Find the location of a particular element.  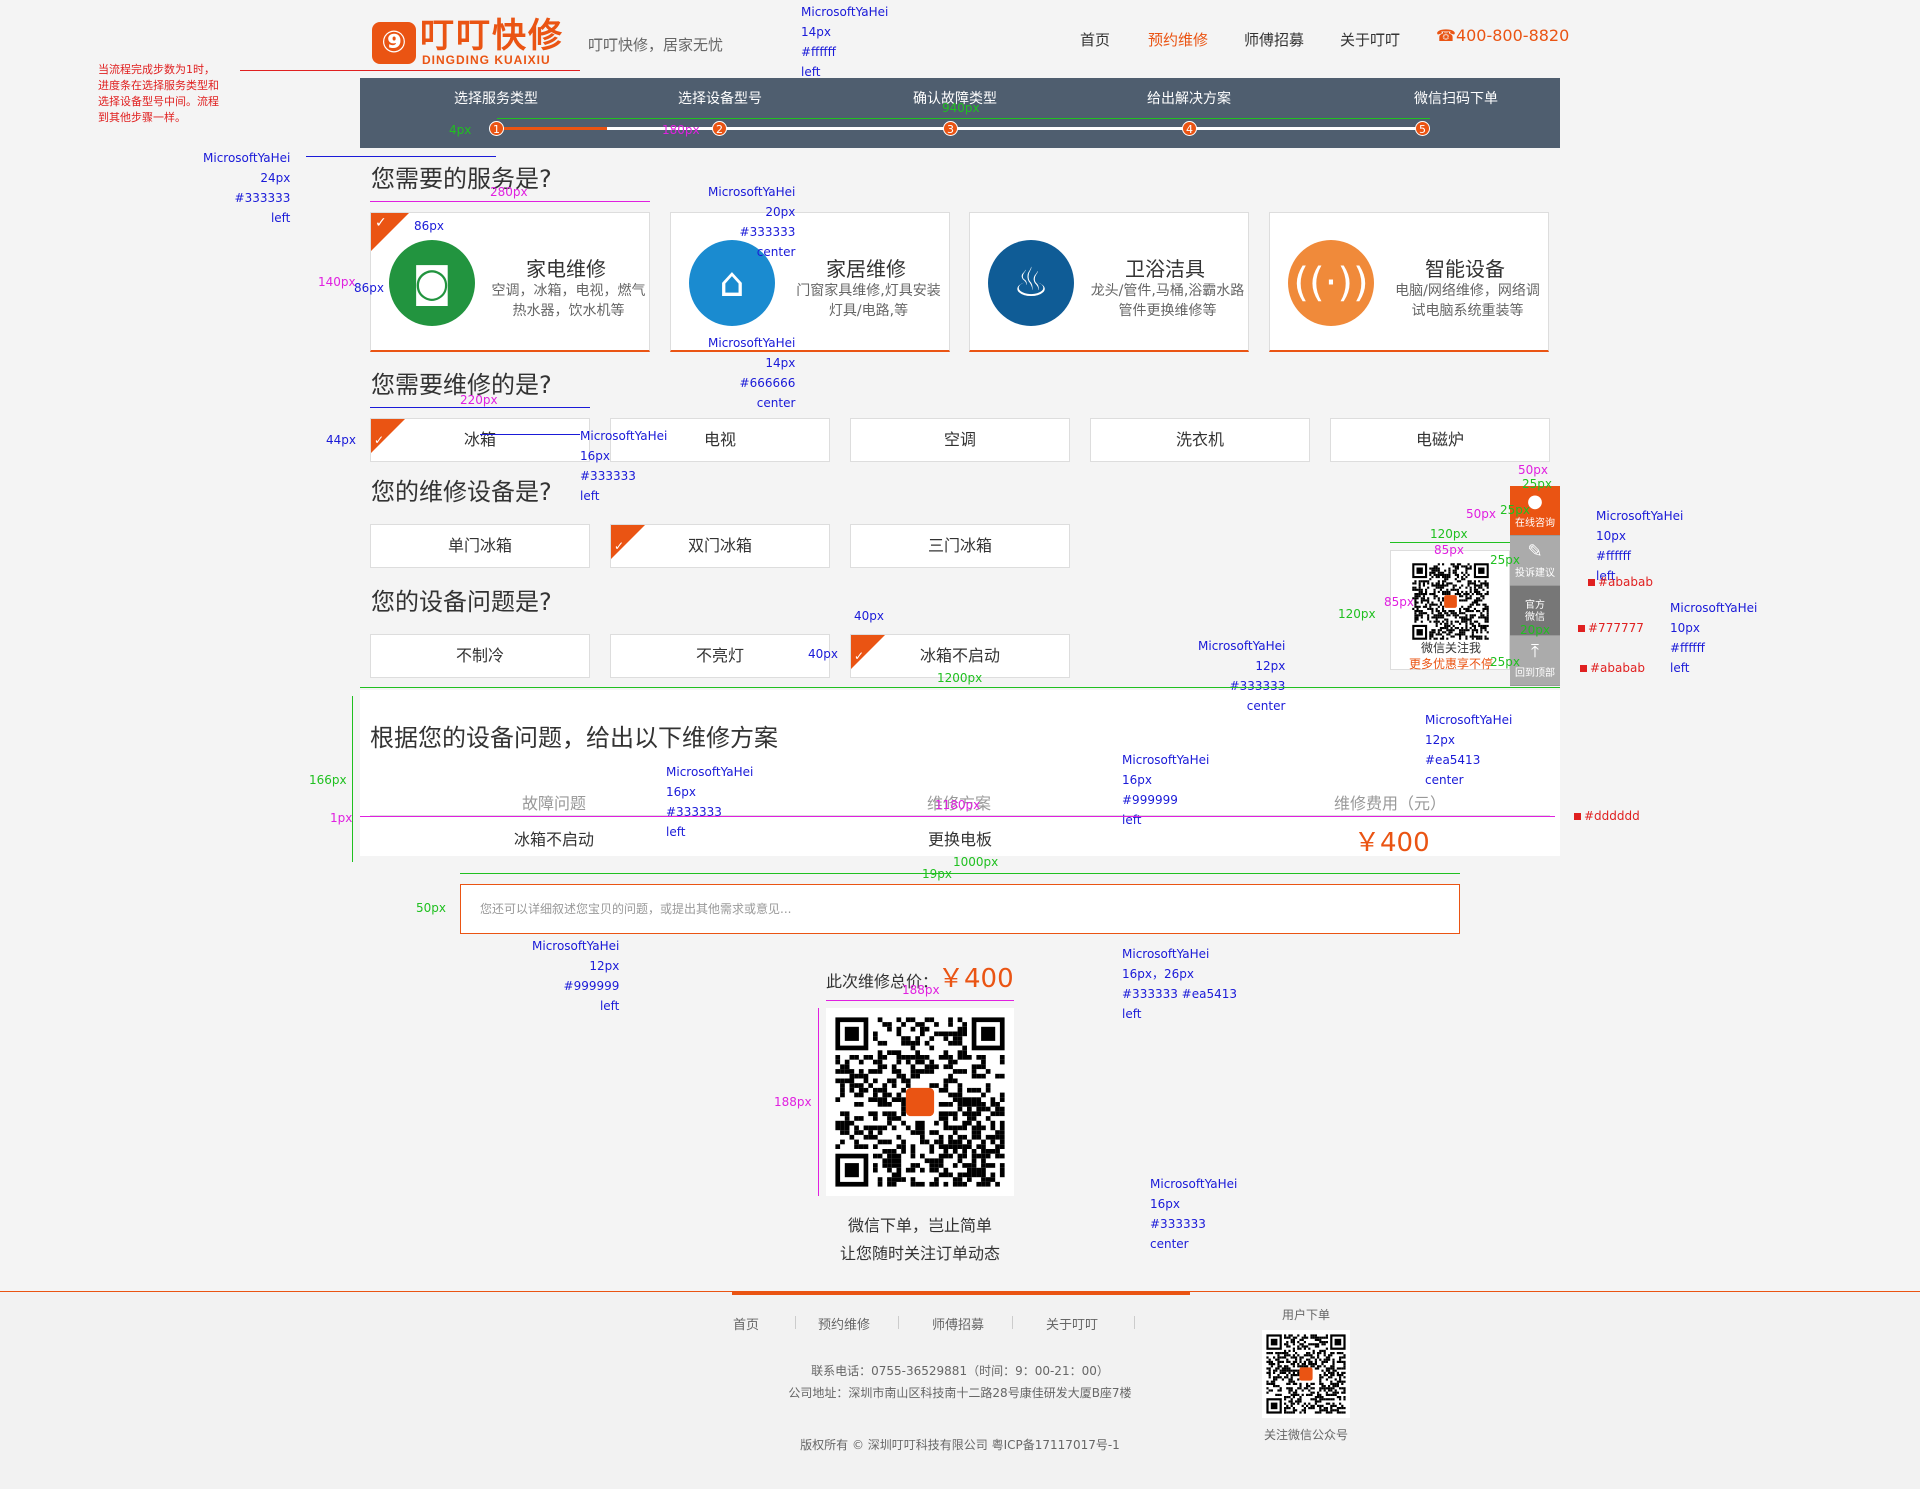

service-card-smart: ((·)) 智能设备 电脑/网络维修，网络调试电脑系统重装等 is located at coordinates (1409, 282).